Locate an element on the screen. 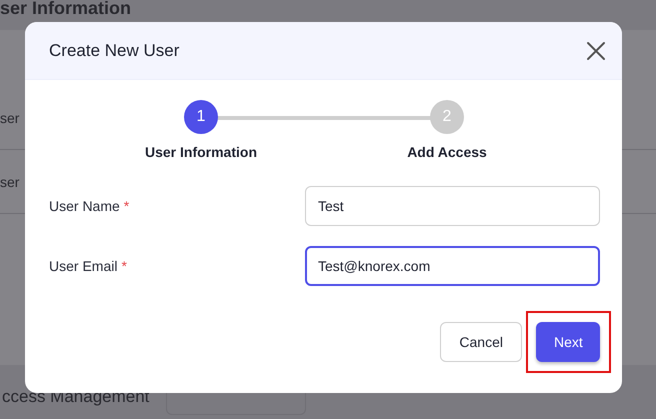  dialog-title: Create New User is located at coordinates (114, 50).